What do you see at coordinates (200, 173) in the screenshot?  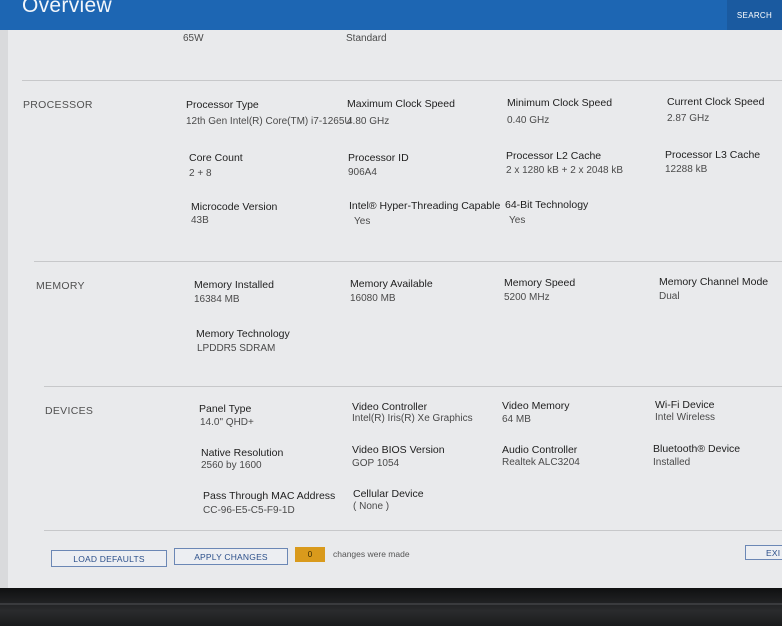 I see `core-count-value: 2 + 8` at bounding box center [200, 173].